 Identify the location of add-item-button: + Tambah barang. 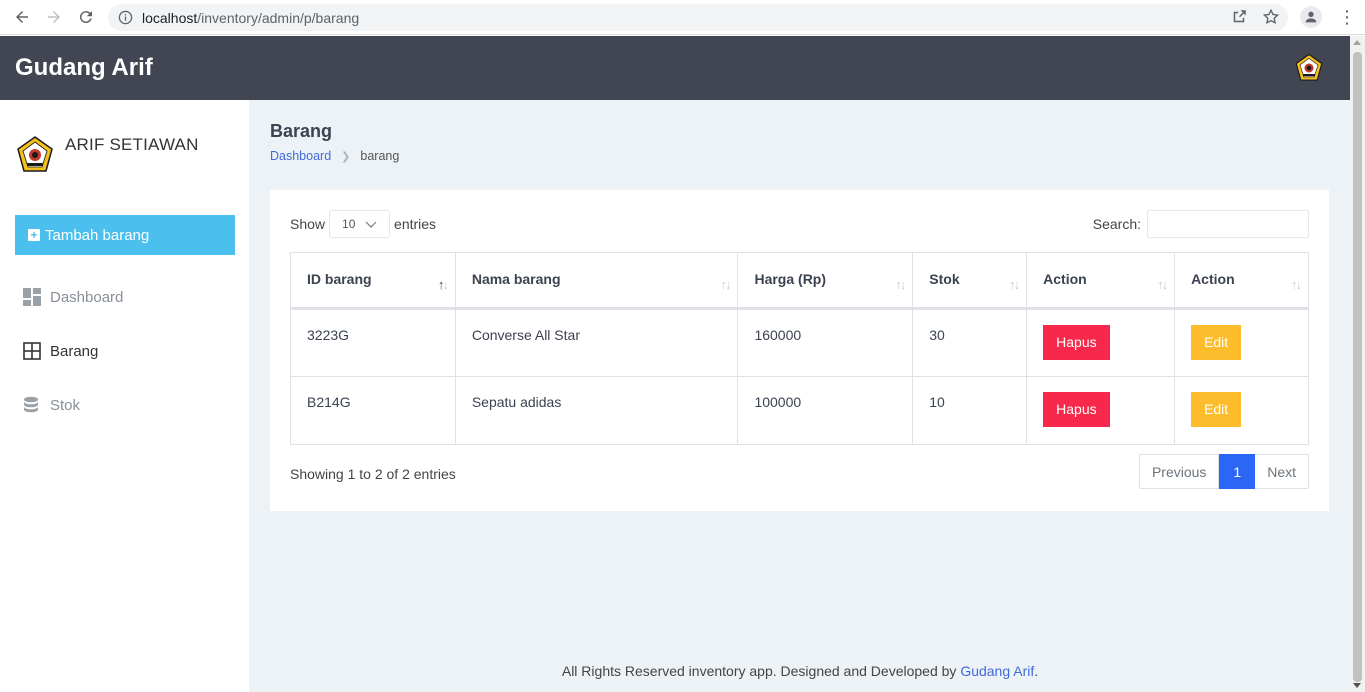
(125, 235).